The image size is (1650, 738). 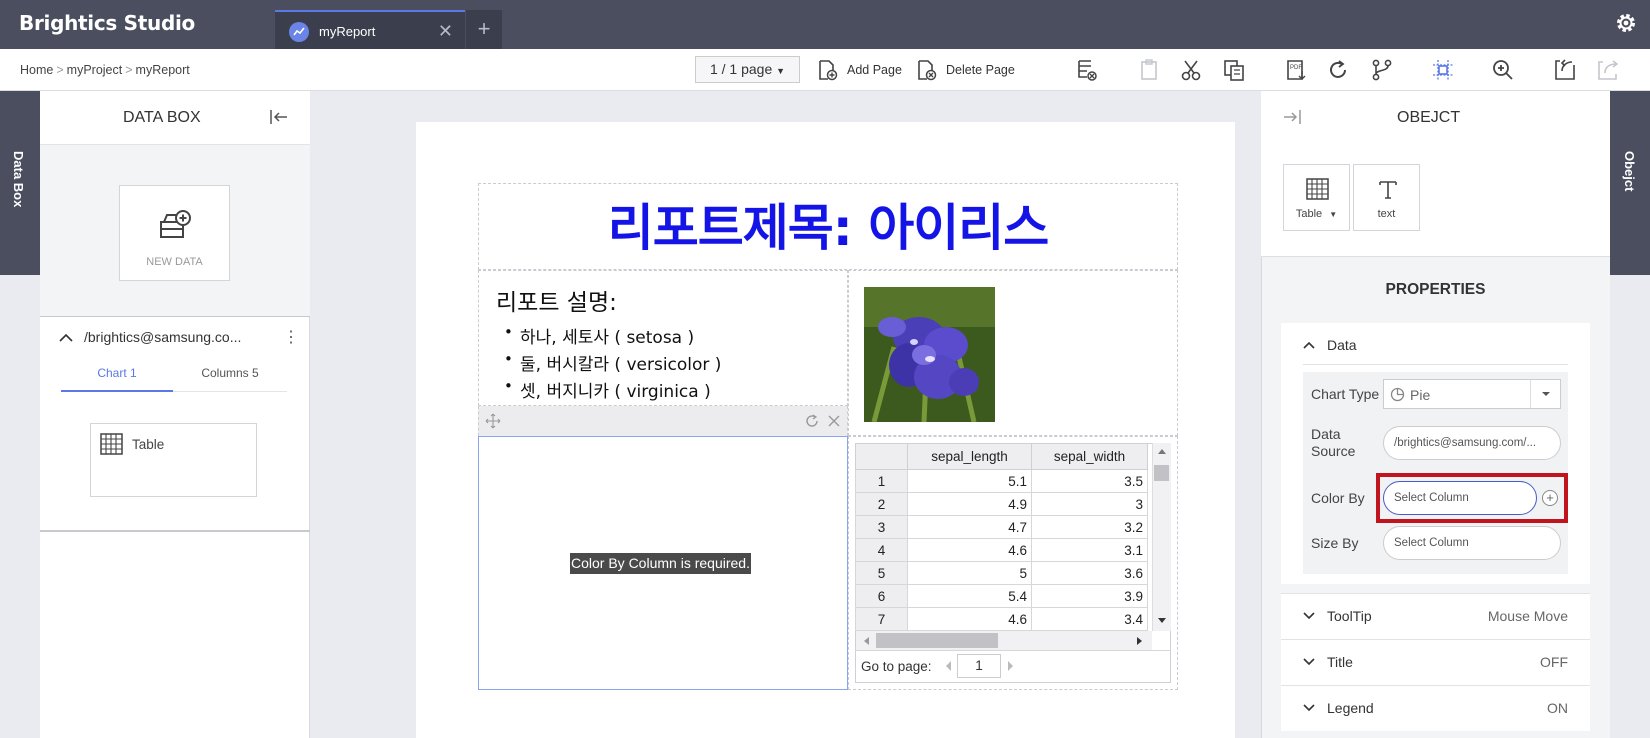 I want to click on description-item: 하나, 세토사 ( setosa ), so click(x=599, y=335).